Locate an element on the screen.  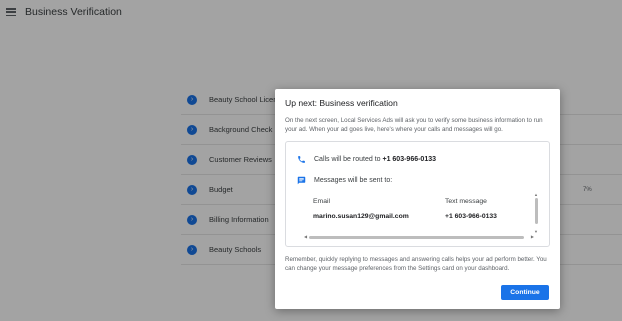
scroll-right-icon: ▶ is located at coordinates (532, 236).